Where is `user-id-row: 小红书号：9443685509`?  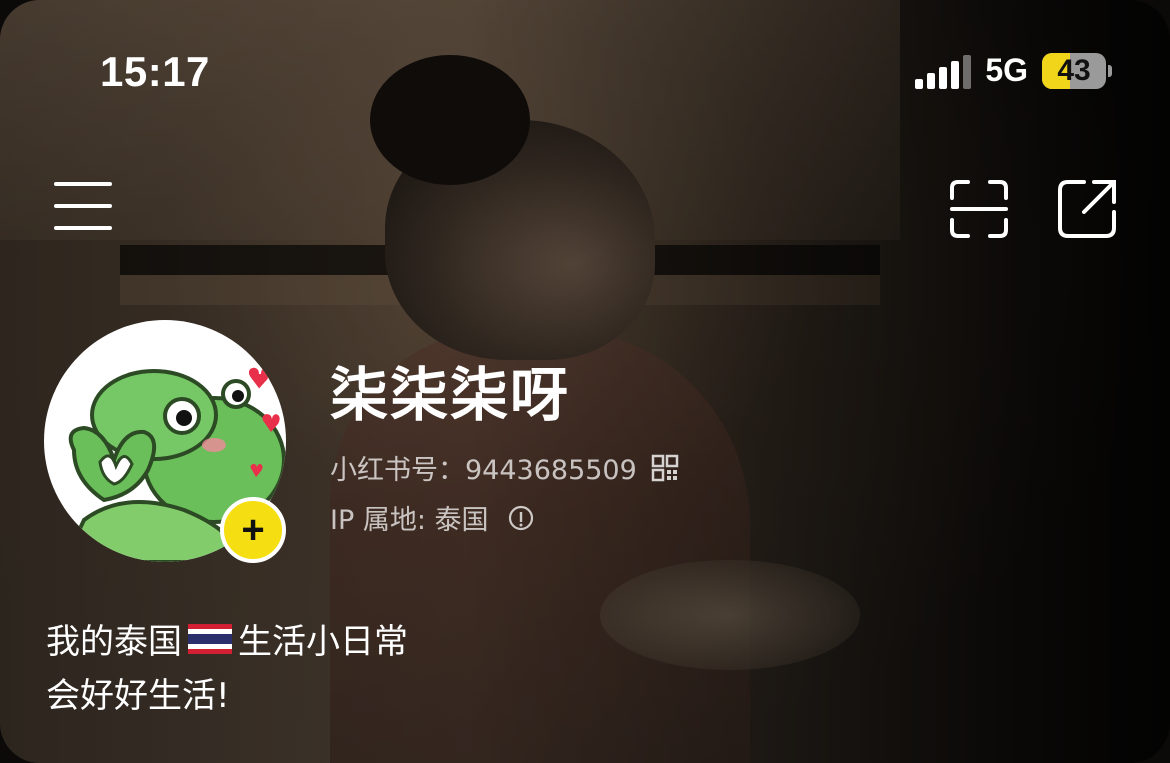
user-id-row: 小红书号：9443685509 is located at coordinates (504, 467).